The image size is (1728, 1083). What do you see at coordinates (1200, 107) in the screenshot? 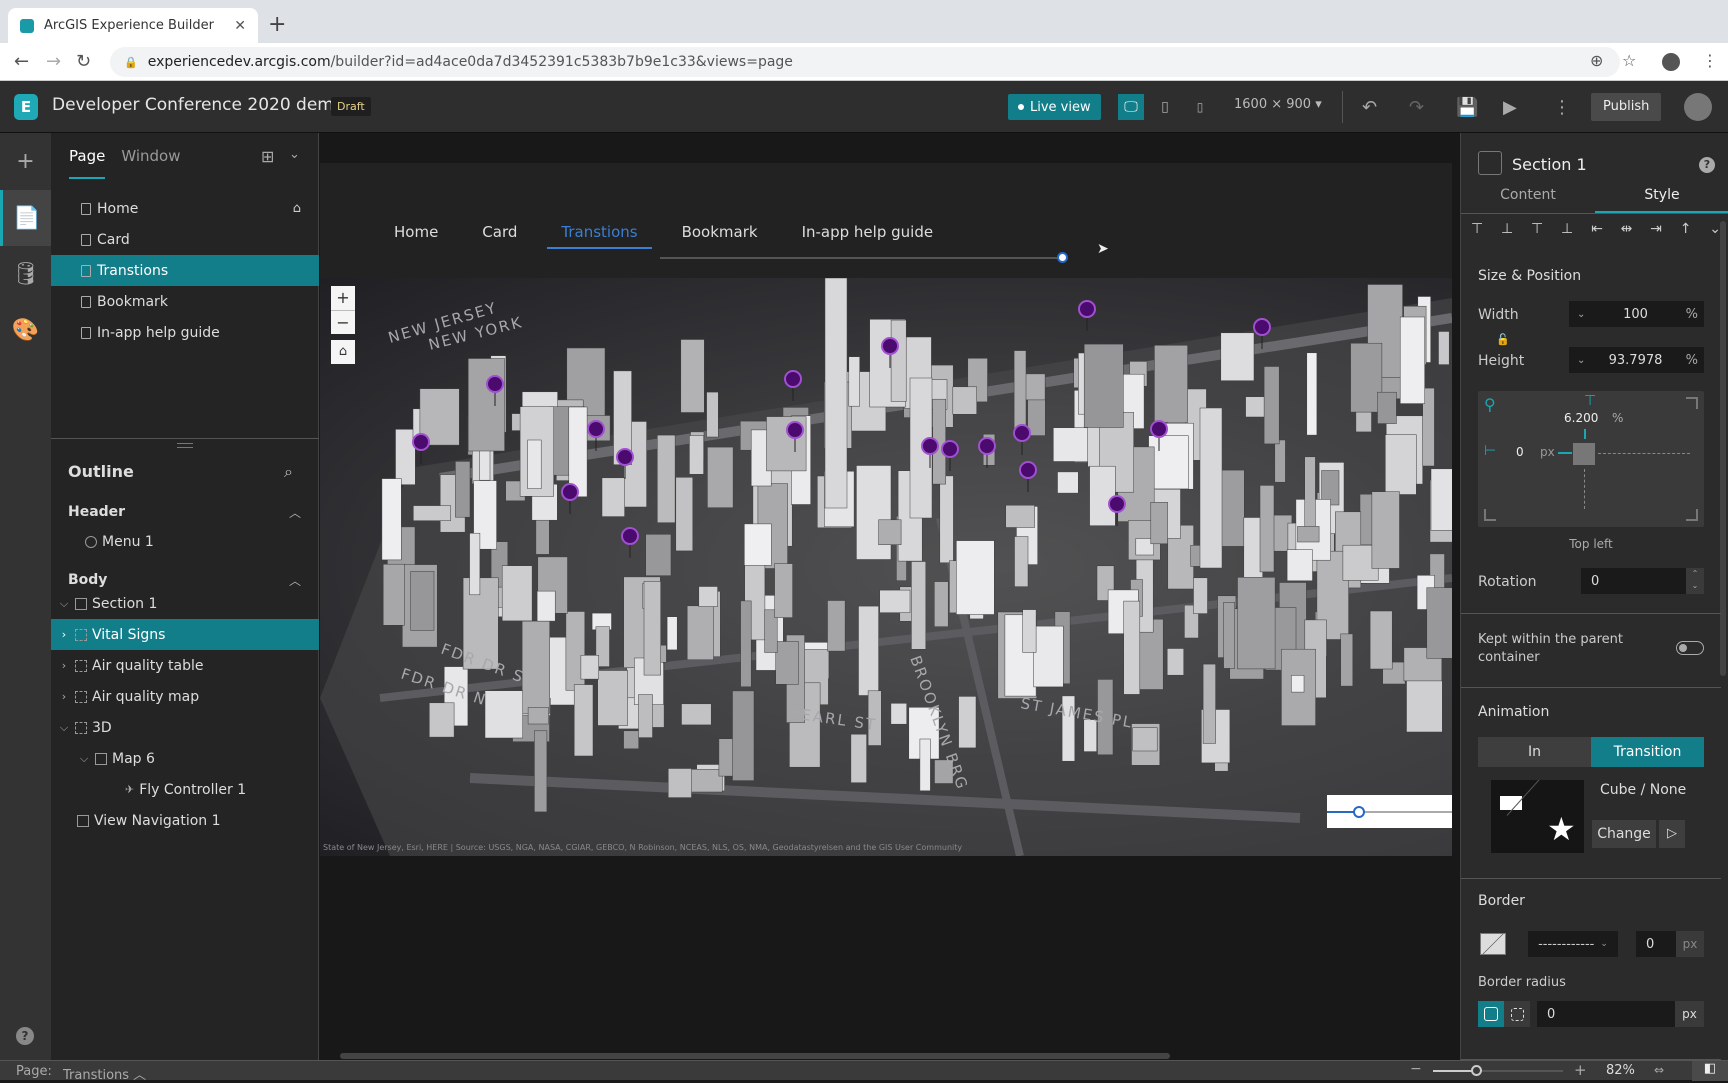
I see `mobile-view-button: ▯` at bounding box center [1200, 107].